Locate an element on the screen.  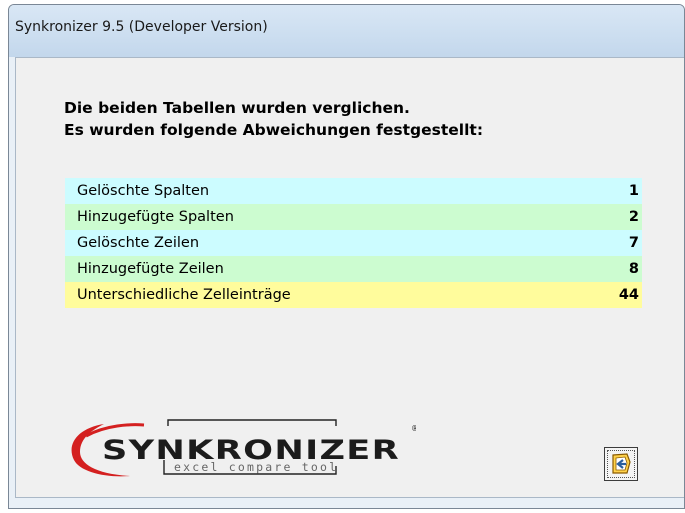
result-row-added-rows: Hinzugefügte Zeilen 8 is located at coordinates (353, 269).